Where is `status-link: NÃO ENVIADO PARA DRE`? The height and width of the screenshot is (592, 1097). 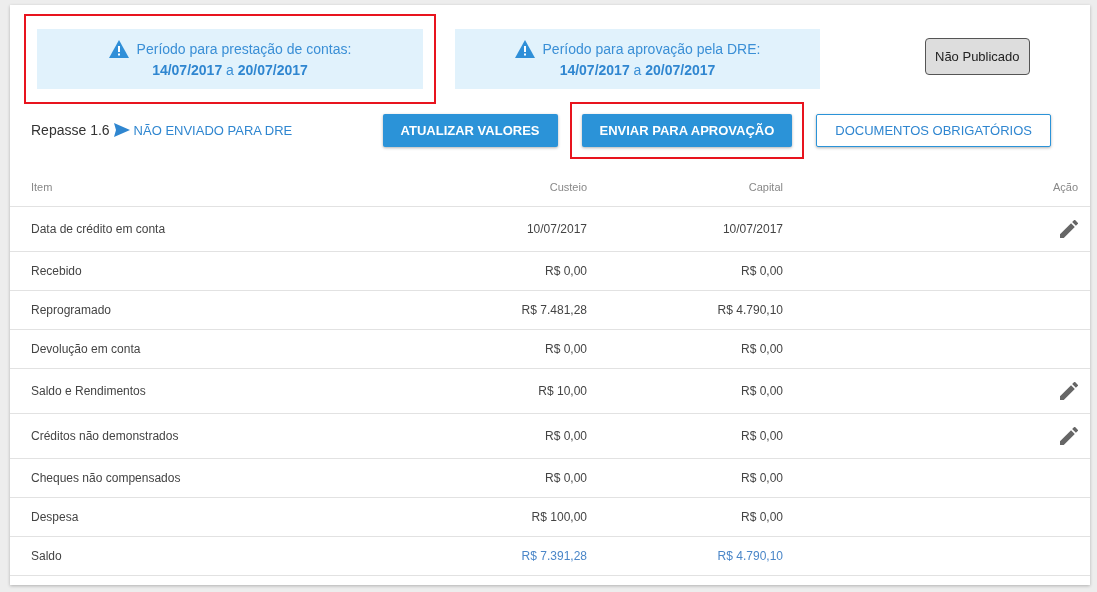 status-link: NÃO ENVIADO PARA DRE is located at coordinates (213, 130).